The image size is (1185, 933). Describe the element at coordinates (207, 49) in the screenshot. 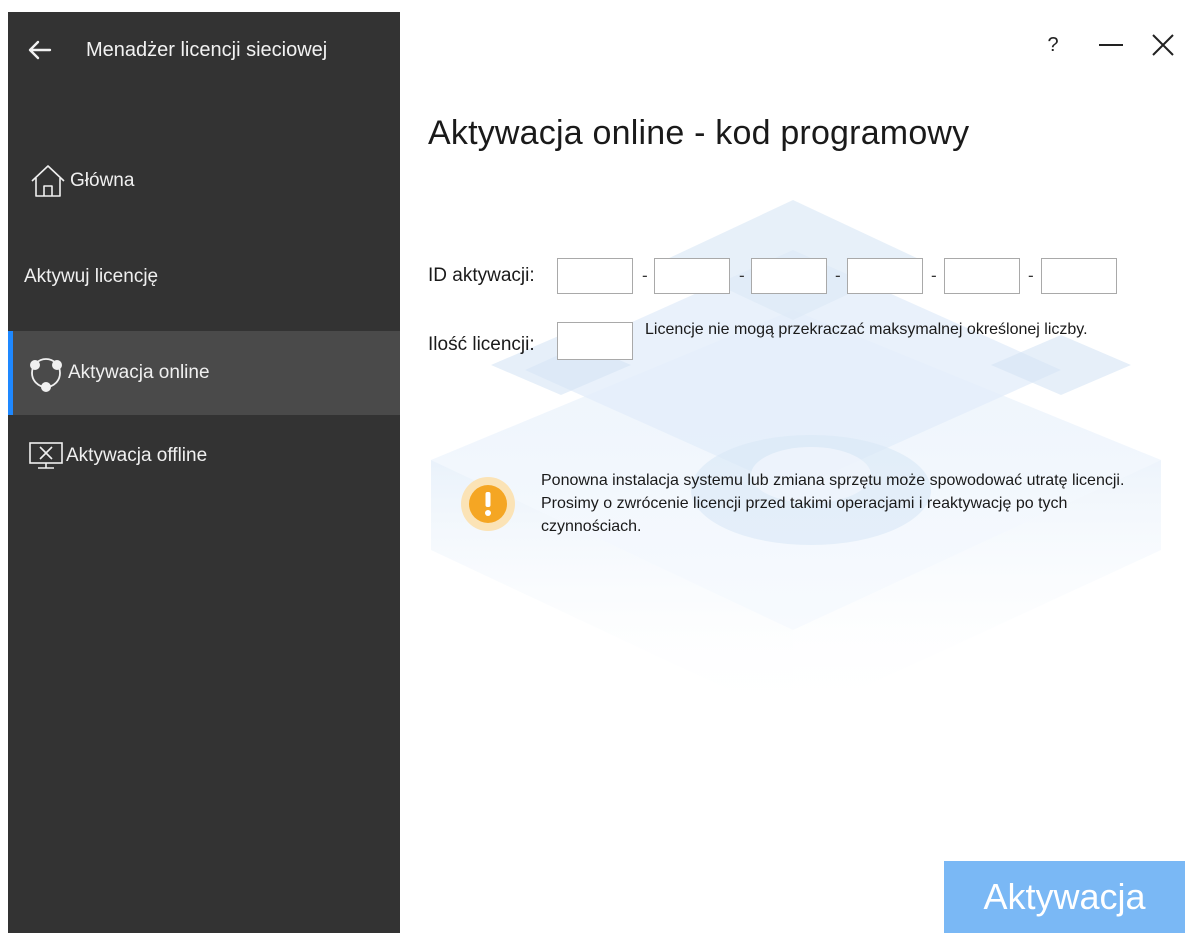

I see `sidebar-title: Menadżer licencji sieciowej` at that location.